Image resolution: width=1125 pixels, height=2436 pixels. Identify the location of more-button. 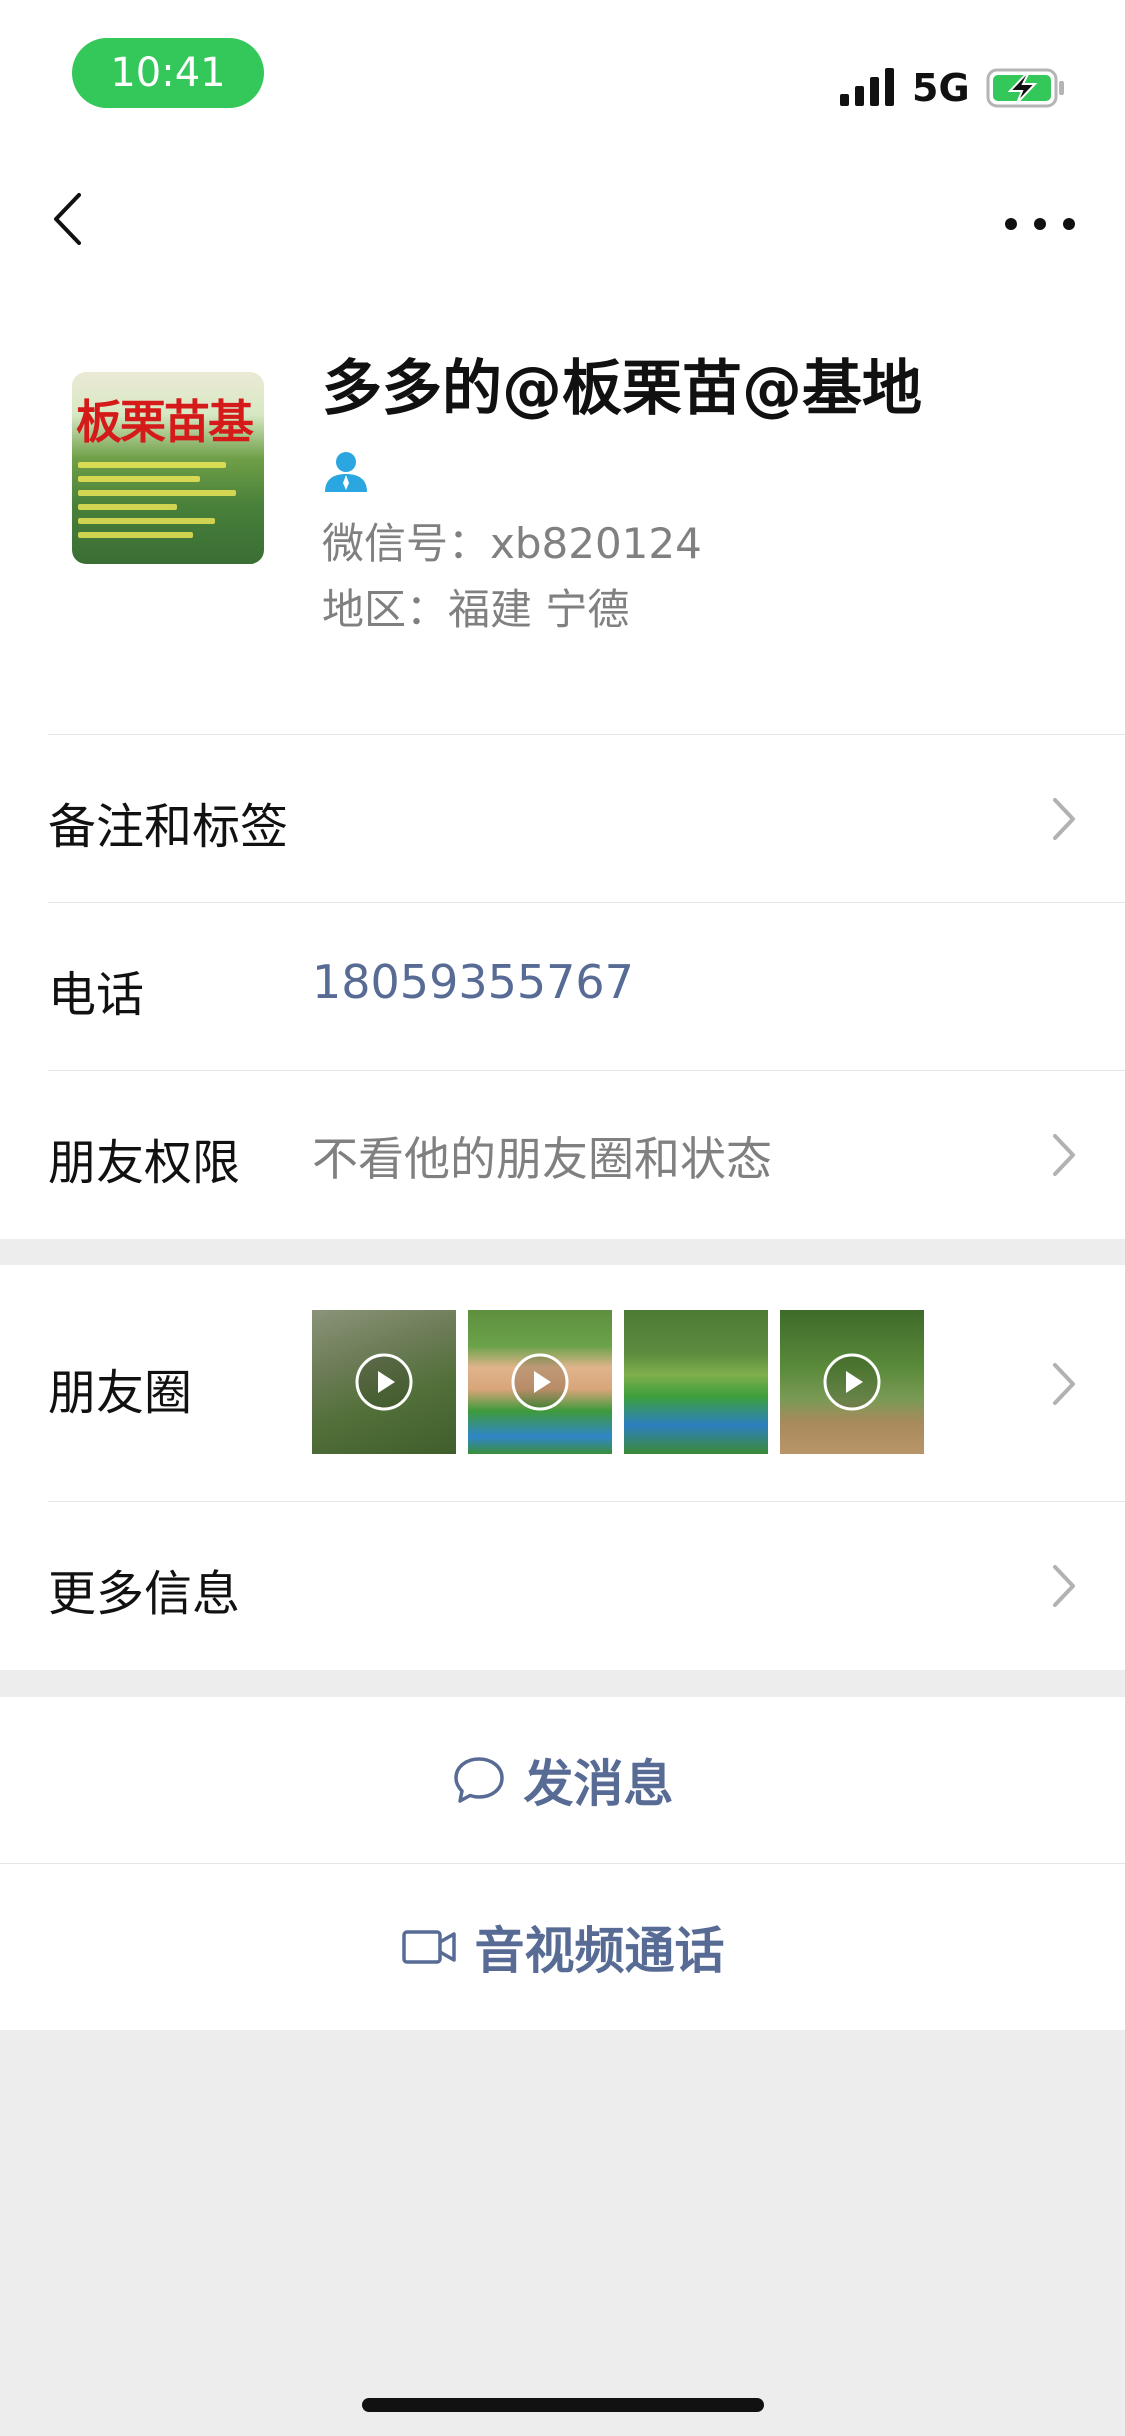
(1040, 224).